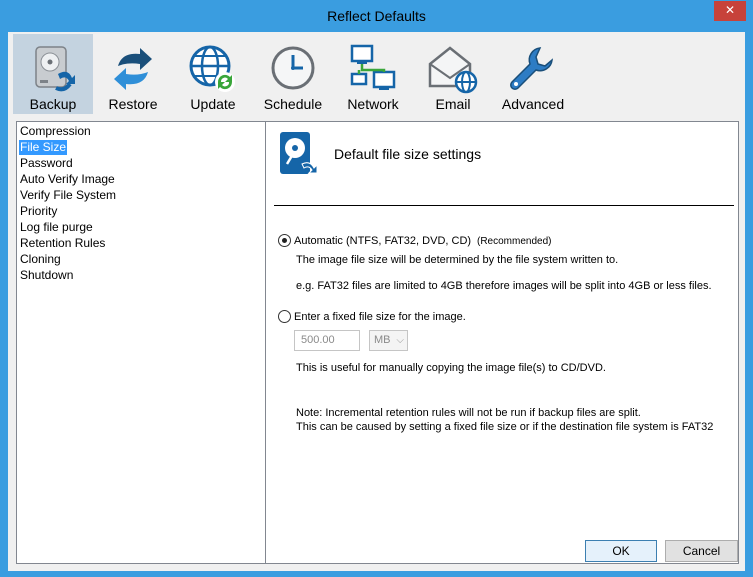  Describe the element at coordinates (400, 340) in the screenshot. I see `chevron-down-icon: ⌵` at that location.